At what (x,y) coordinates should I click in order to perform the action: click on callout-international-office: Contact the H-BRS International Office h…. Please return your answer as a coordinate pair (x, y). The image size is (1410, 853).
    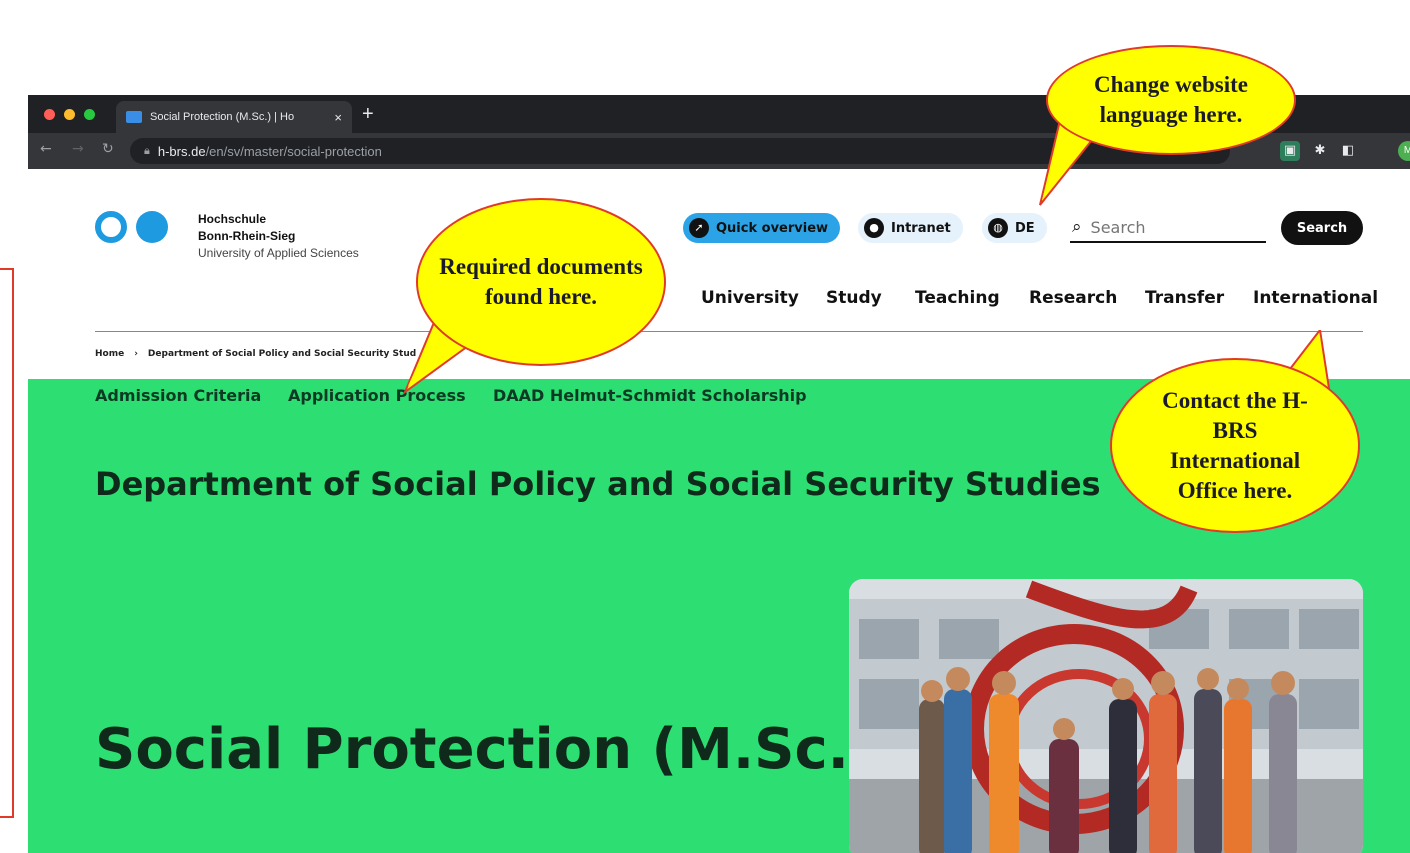
    Looking at the image, I should click on (1235, 445).